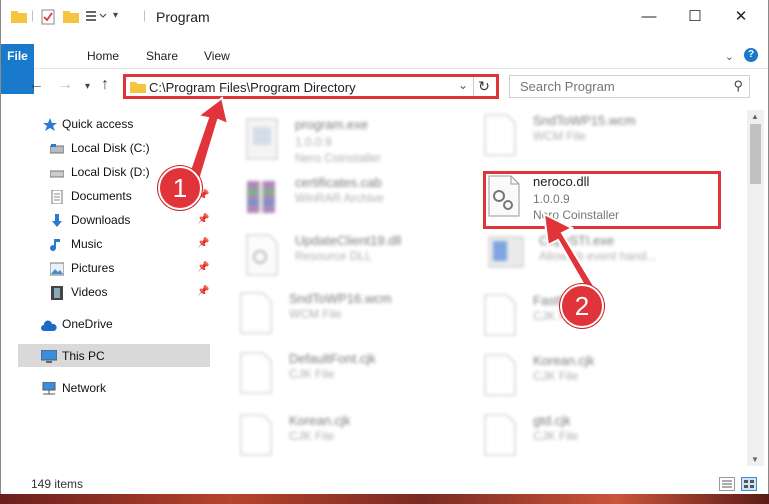  Describe the element at coordinates (348, 240) in the screenshot. I see `file-name: UpdateClient19.dll` at that location.